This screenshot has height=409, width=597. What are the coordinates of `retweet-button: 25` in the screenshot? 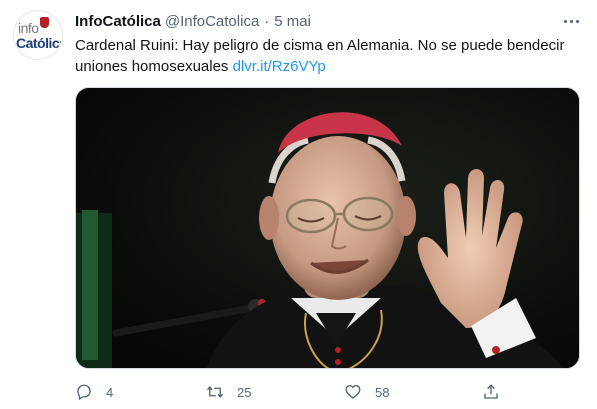 It's located at (228, 392).